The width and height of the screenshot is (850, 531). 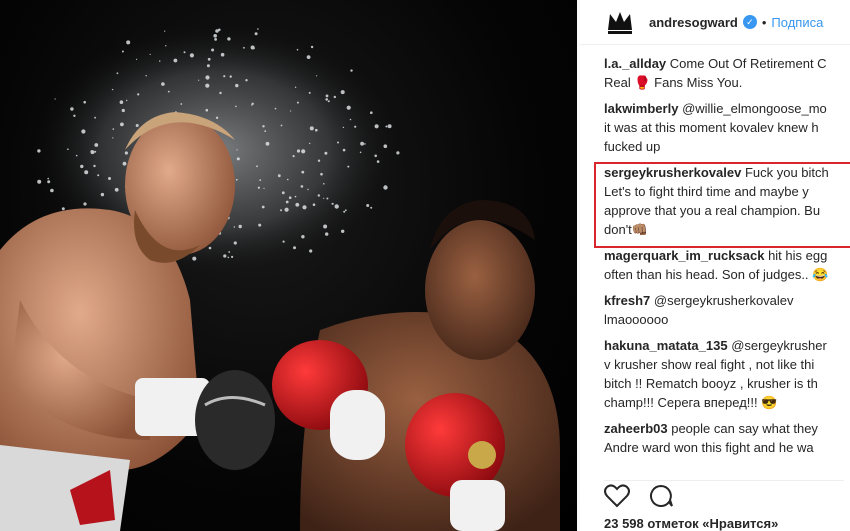 I want to click on comment-username: zaheerb03, so click(x=636, y=428).